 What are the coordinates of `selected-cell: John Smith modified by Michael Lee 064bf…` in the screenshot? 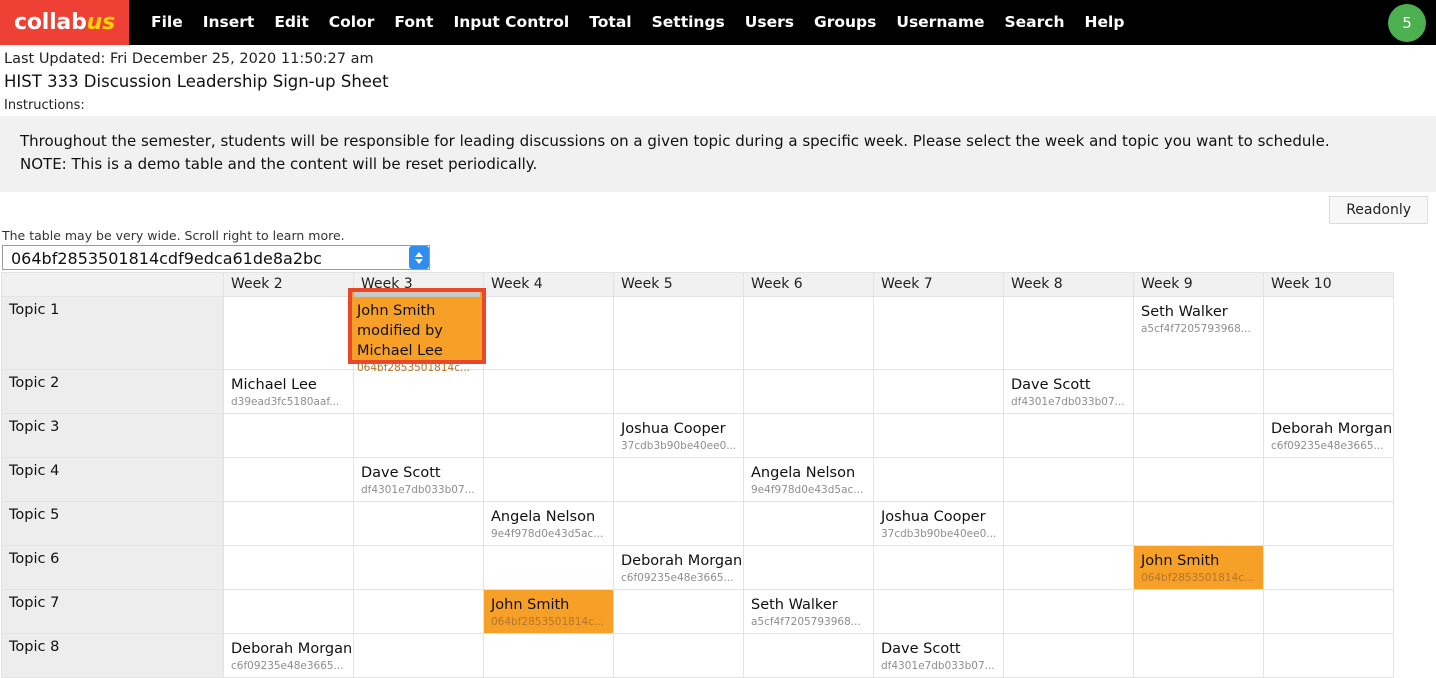 It's located at (417, 331).